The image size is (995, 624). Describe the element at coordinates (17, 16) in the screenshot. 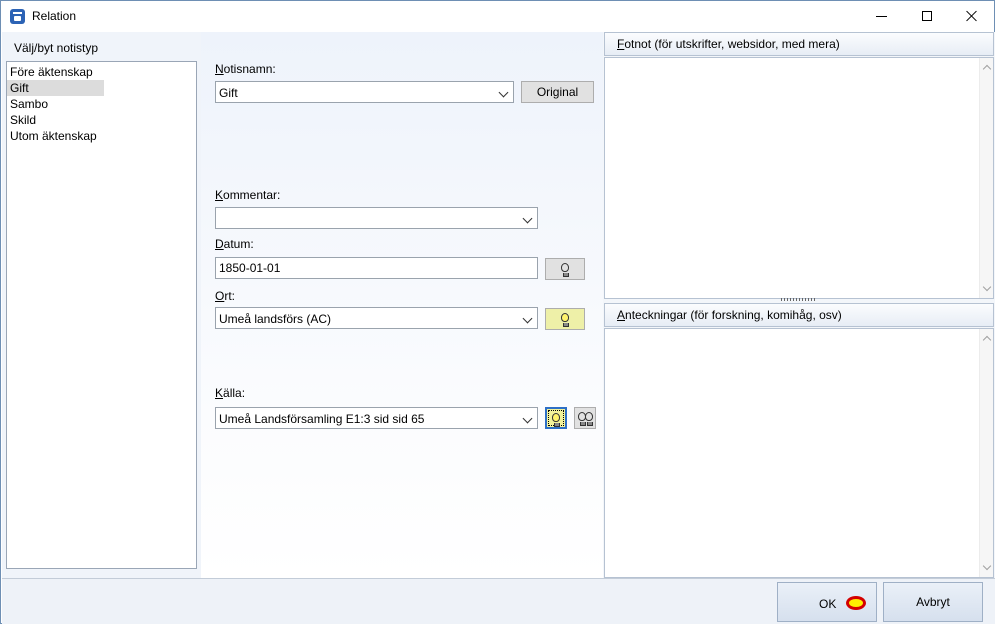

I see `app-icon` at that location.